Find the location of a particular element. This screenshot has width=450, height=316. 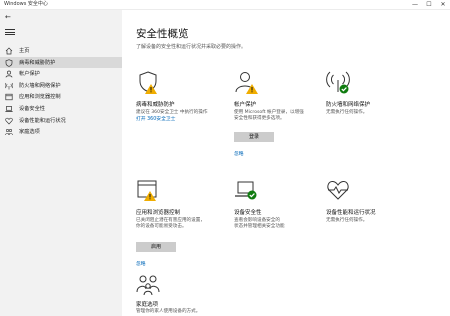

back-arrow-icon: ← is located at coordinates (10, 17).